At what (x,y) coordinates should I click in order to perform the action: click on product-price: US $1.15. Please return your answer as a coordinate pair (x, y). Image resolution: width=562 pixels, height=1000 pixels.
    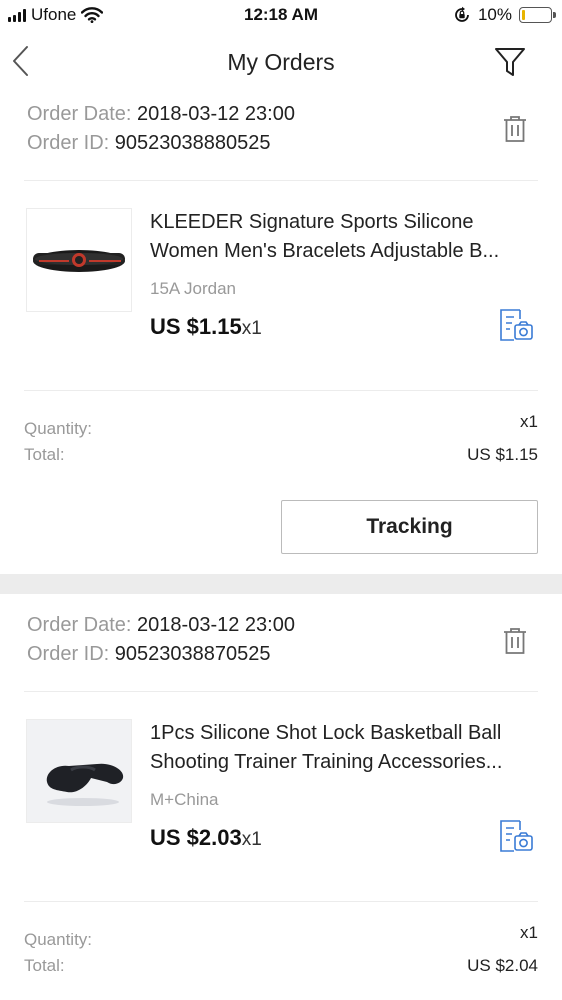
    Looking at the image, I should click on (196, 326).